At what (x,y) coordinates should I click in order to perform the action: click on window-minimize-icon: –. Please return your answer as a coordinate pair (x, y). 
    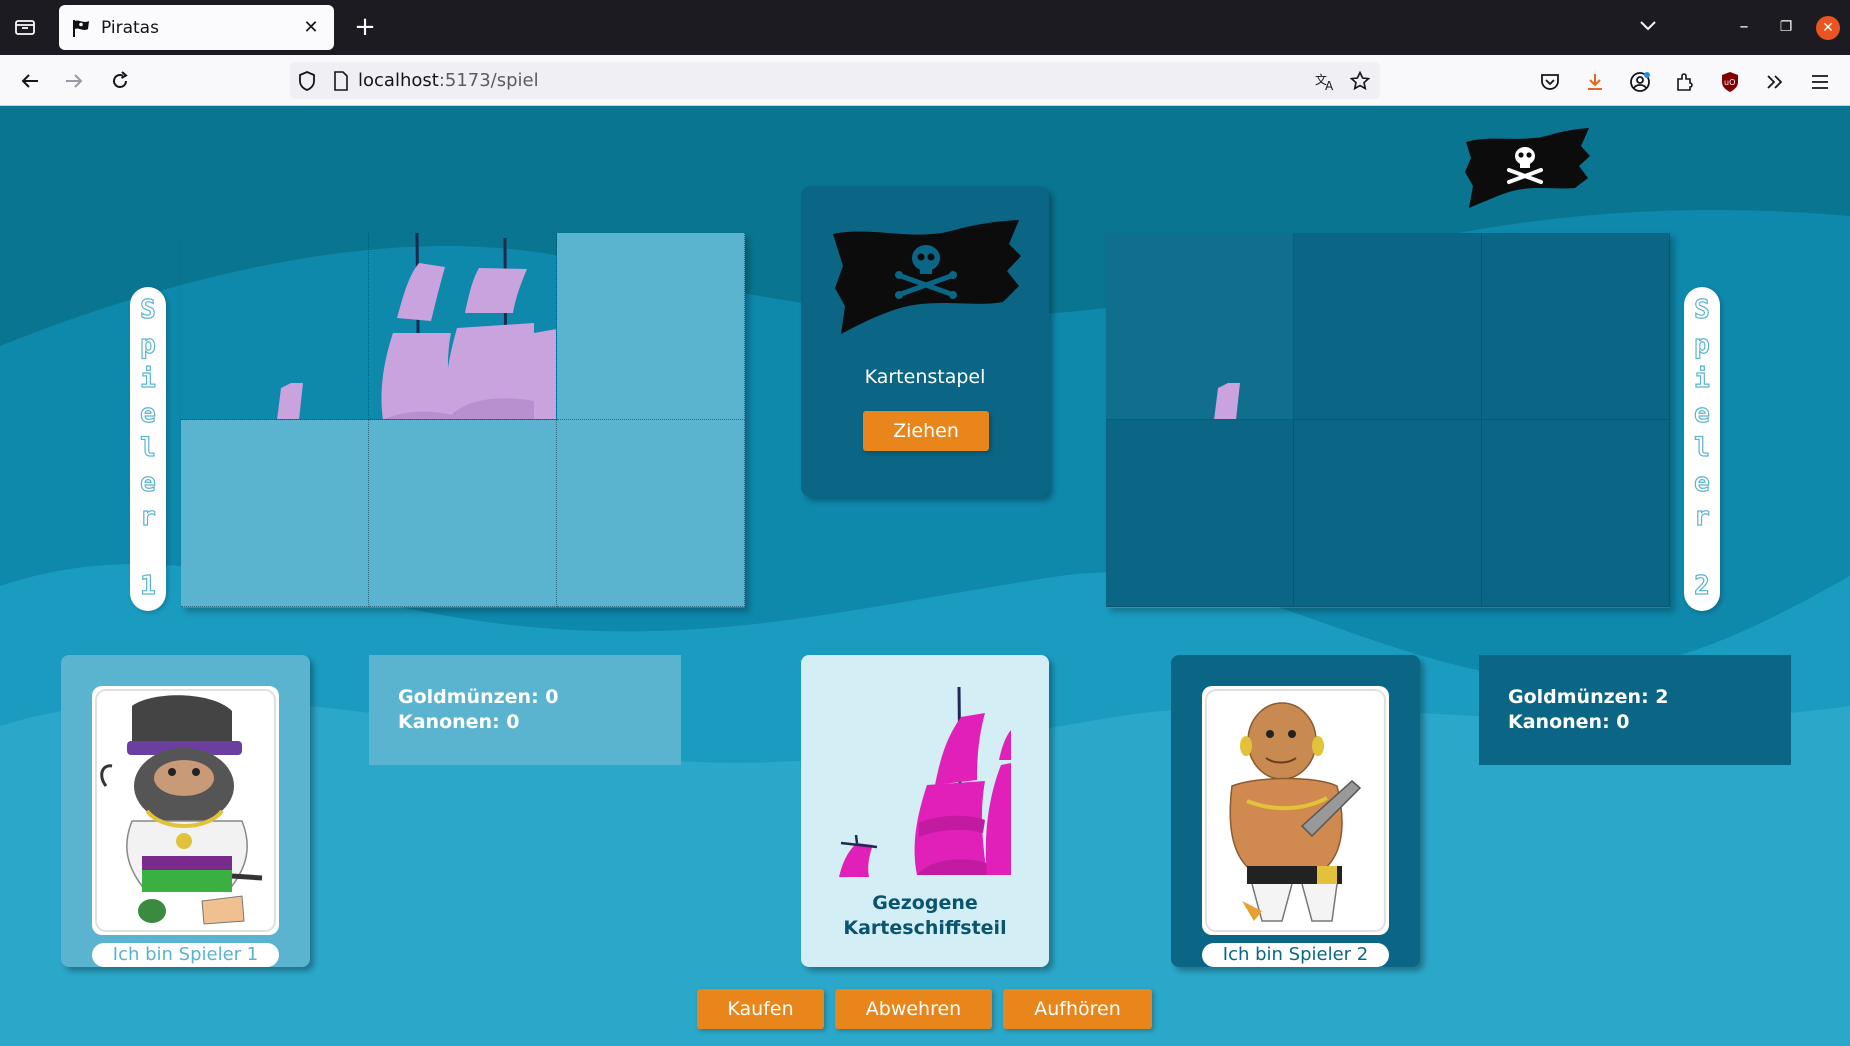
    Looking at the image, I should click on (1744, 27).